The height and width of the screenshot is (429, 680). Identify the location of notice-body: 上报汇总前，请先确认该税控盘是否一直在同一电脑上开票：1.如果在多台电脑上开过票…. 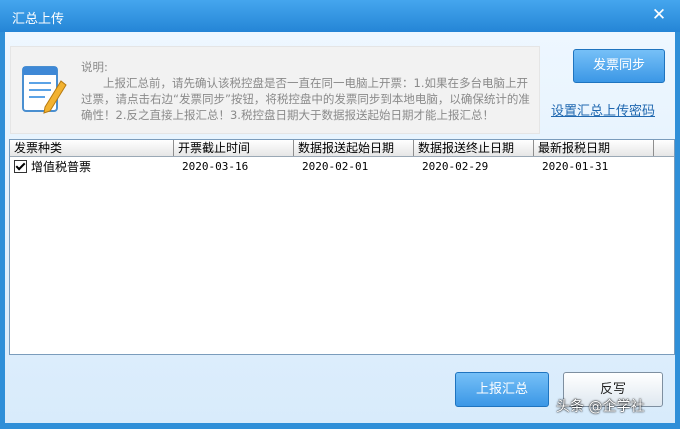
(305, 99).